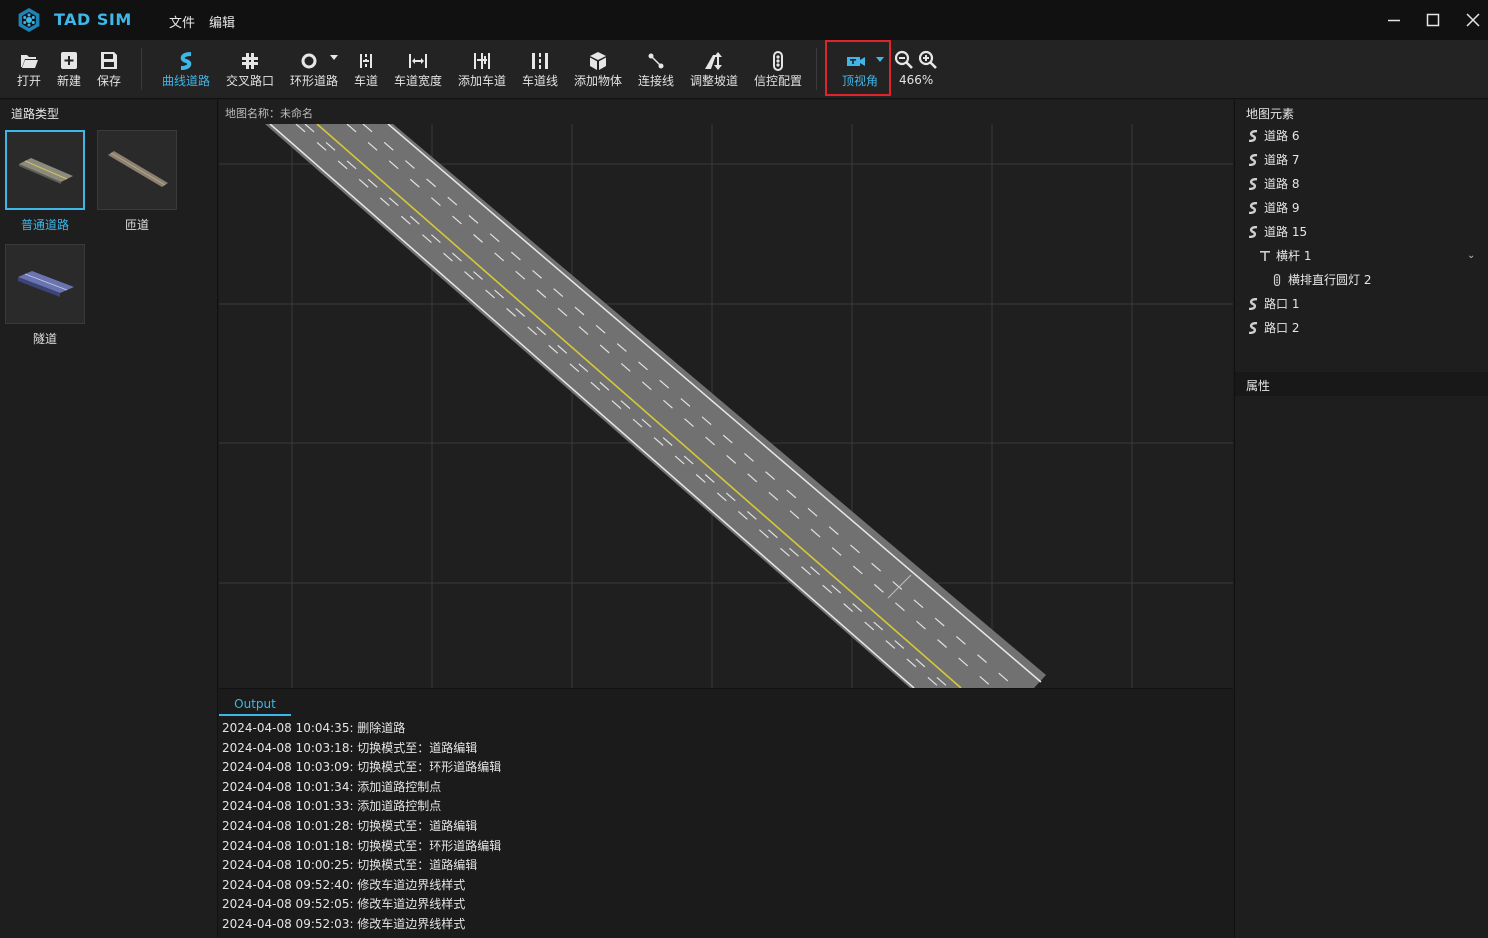 This screenshot has height=938, width=1488. Describe the element at coordinates (332, 786) in the screenshot. I see `log-line: 2024-04-08 10:01:34: 添加道路控制点` at that location.